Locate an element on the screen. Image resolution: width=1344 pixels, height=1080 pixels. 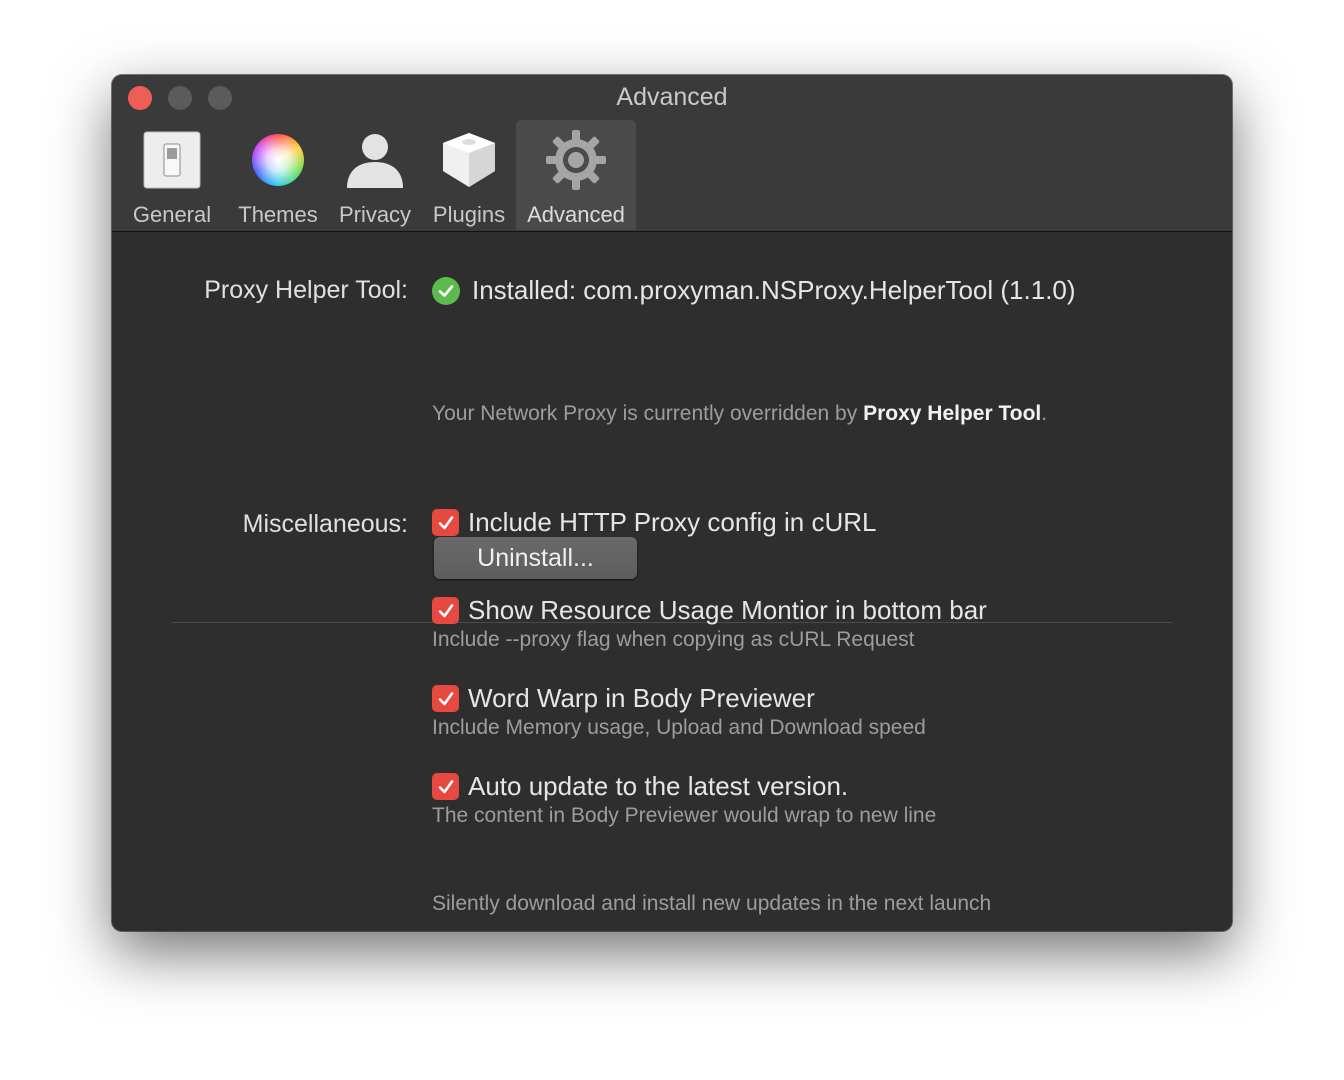
tab-label: General is located at coordinates (172, 214).